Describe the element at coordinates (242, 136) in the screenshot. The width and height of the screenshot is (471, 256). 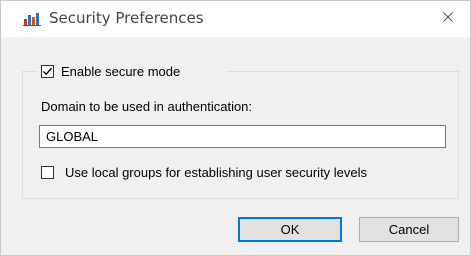
I see `domain-input: GLOBAL` at that location.